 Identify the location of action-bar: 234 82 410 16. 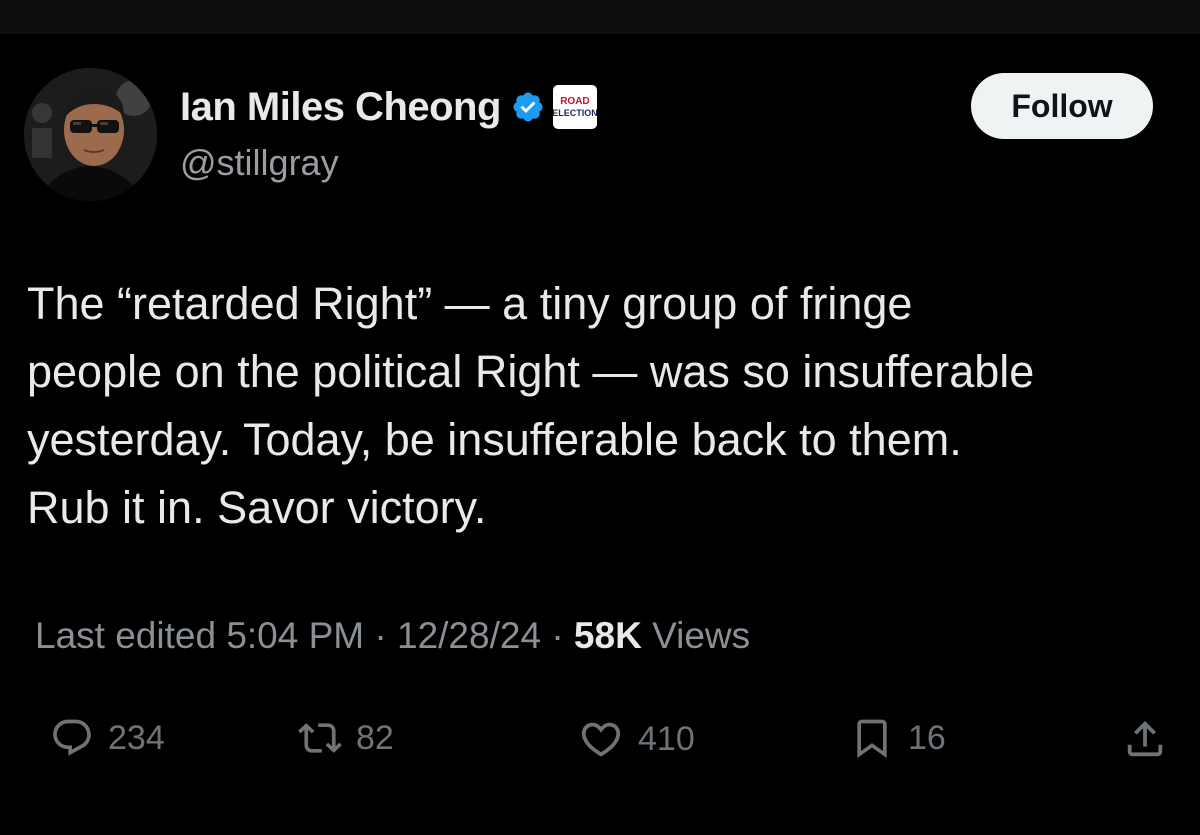
(600, 741).